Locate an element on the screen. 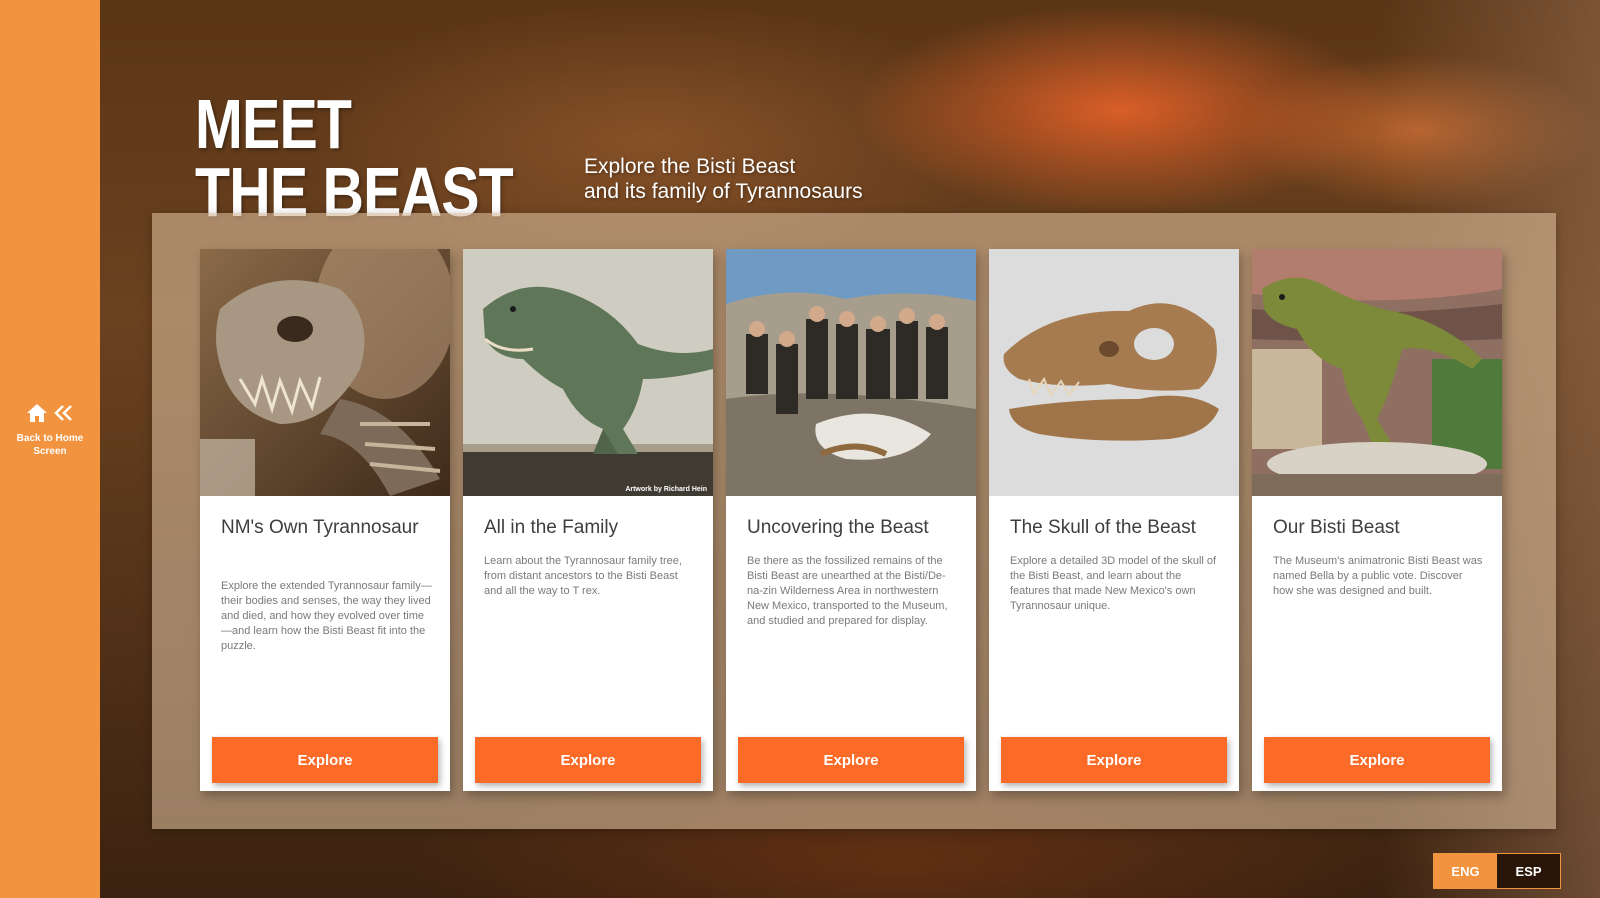  excavation-team-image is located at coordinates (851, 372).